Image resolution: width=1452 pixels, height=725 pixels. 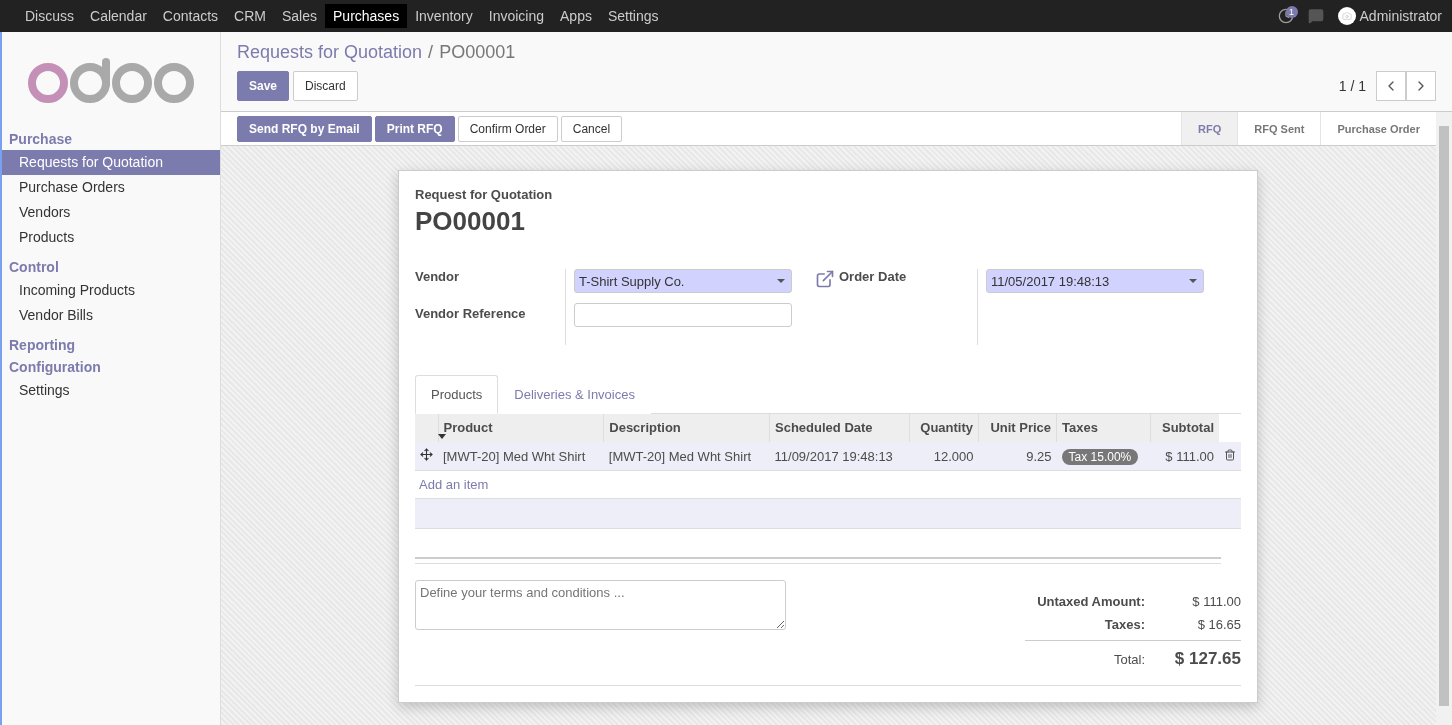 I want to click on total-label: Untaxed Amount:, so click(x=1091, y=601).